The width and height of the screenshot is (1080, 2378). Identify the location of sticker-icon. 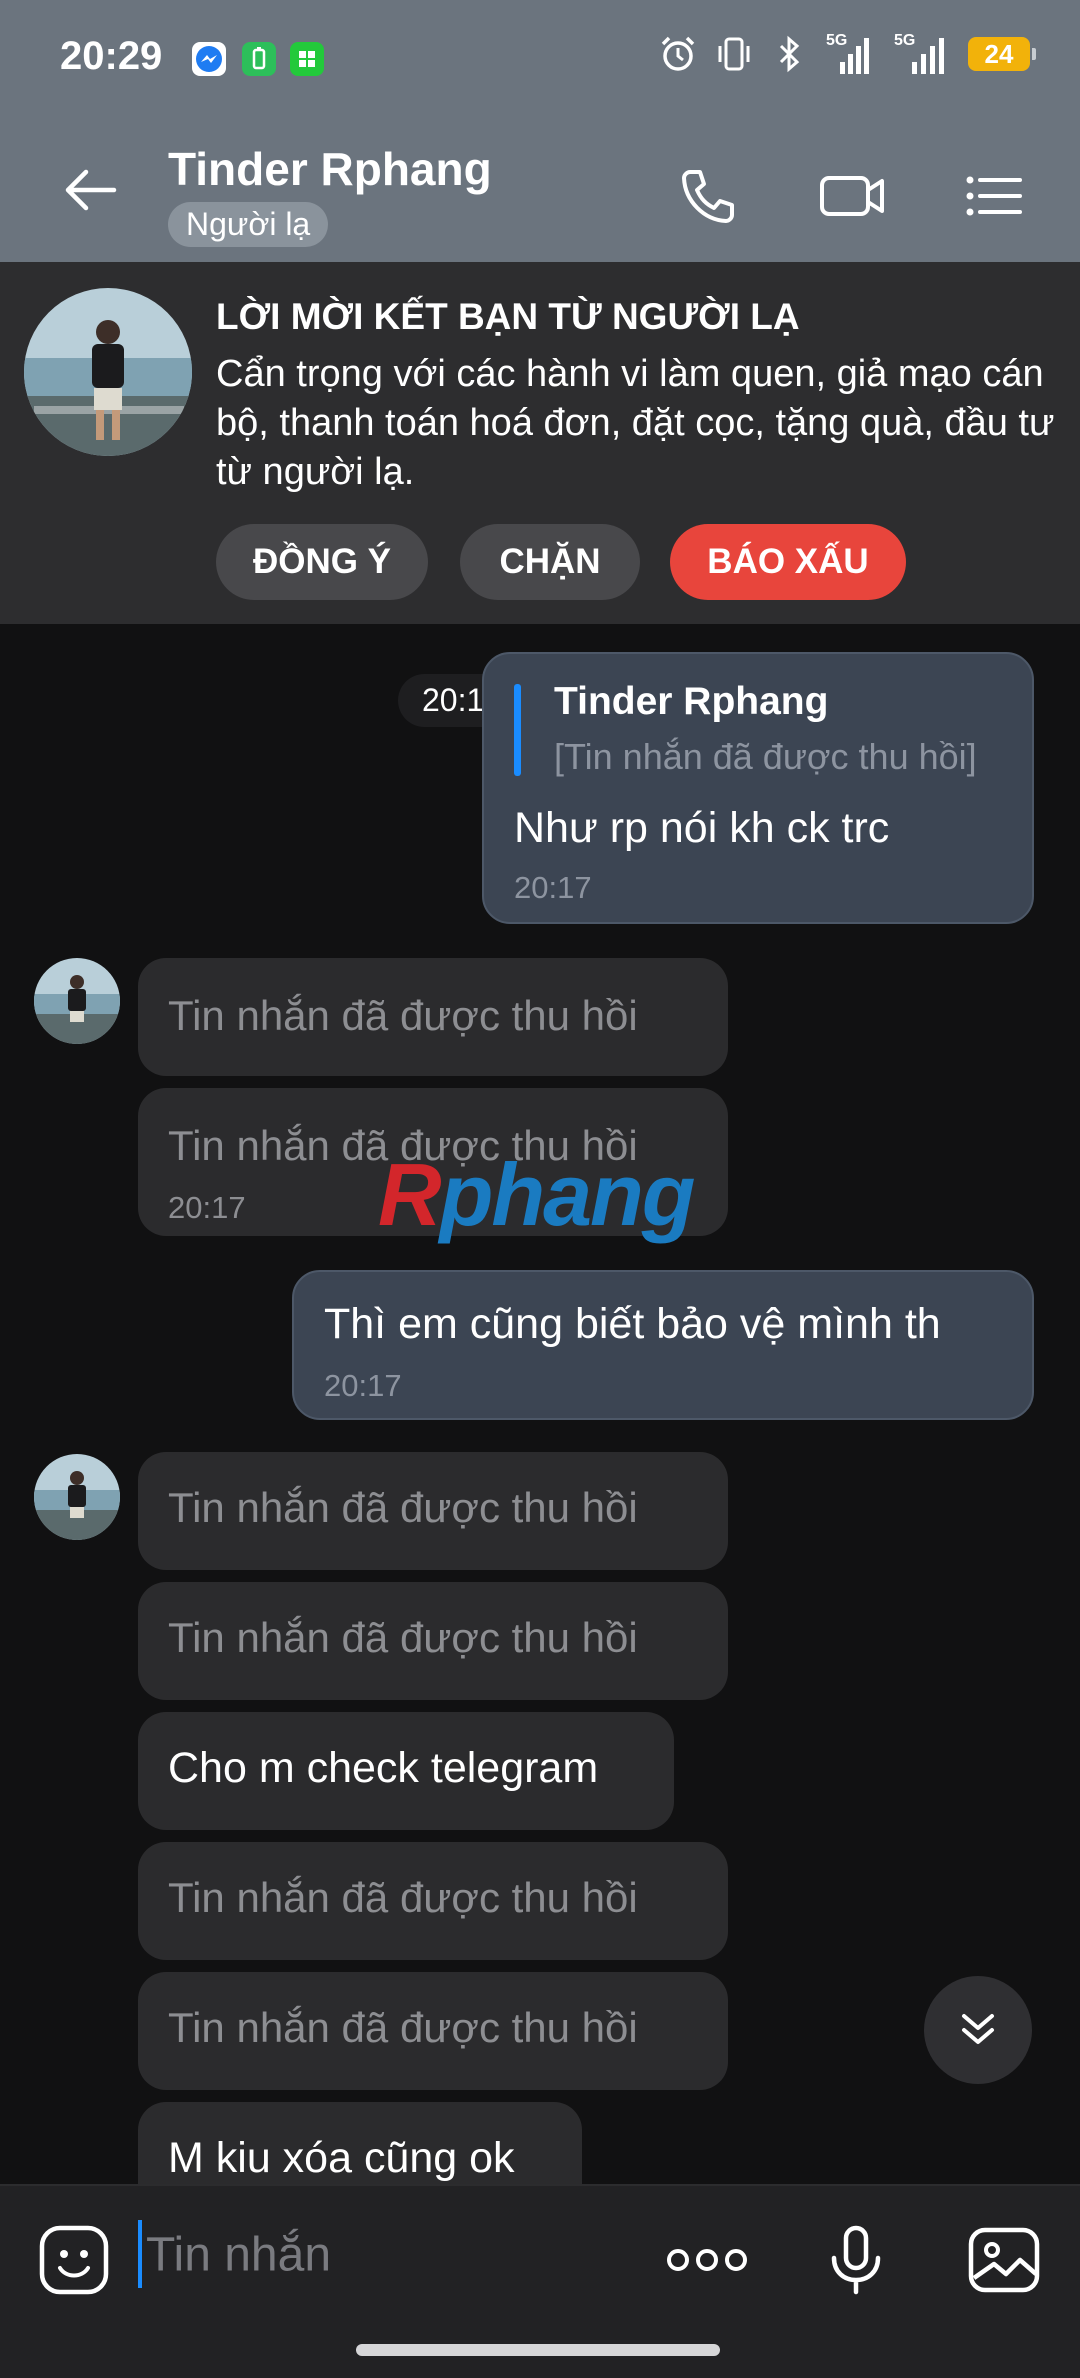
(74, 2260).